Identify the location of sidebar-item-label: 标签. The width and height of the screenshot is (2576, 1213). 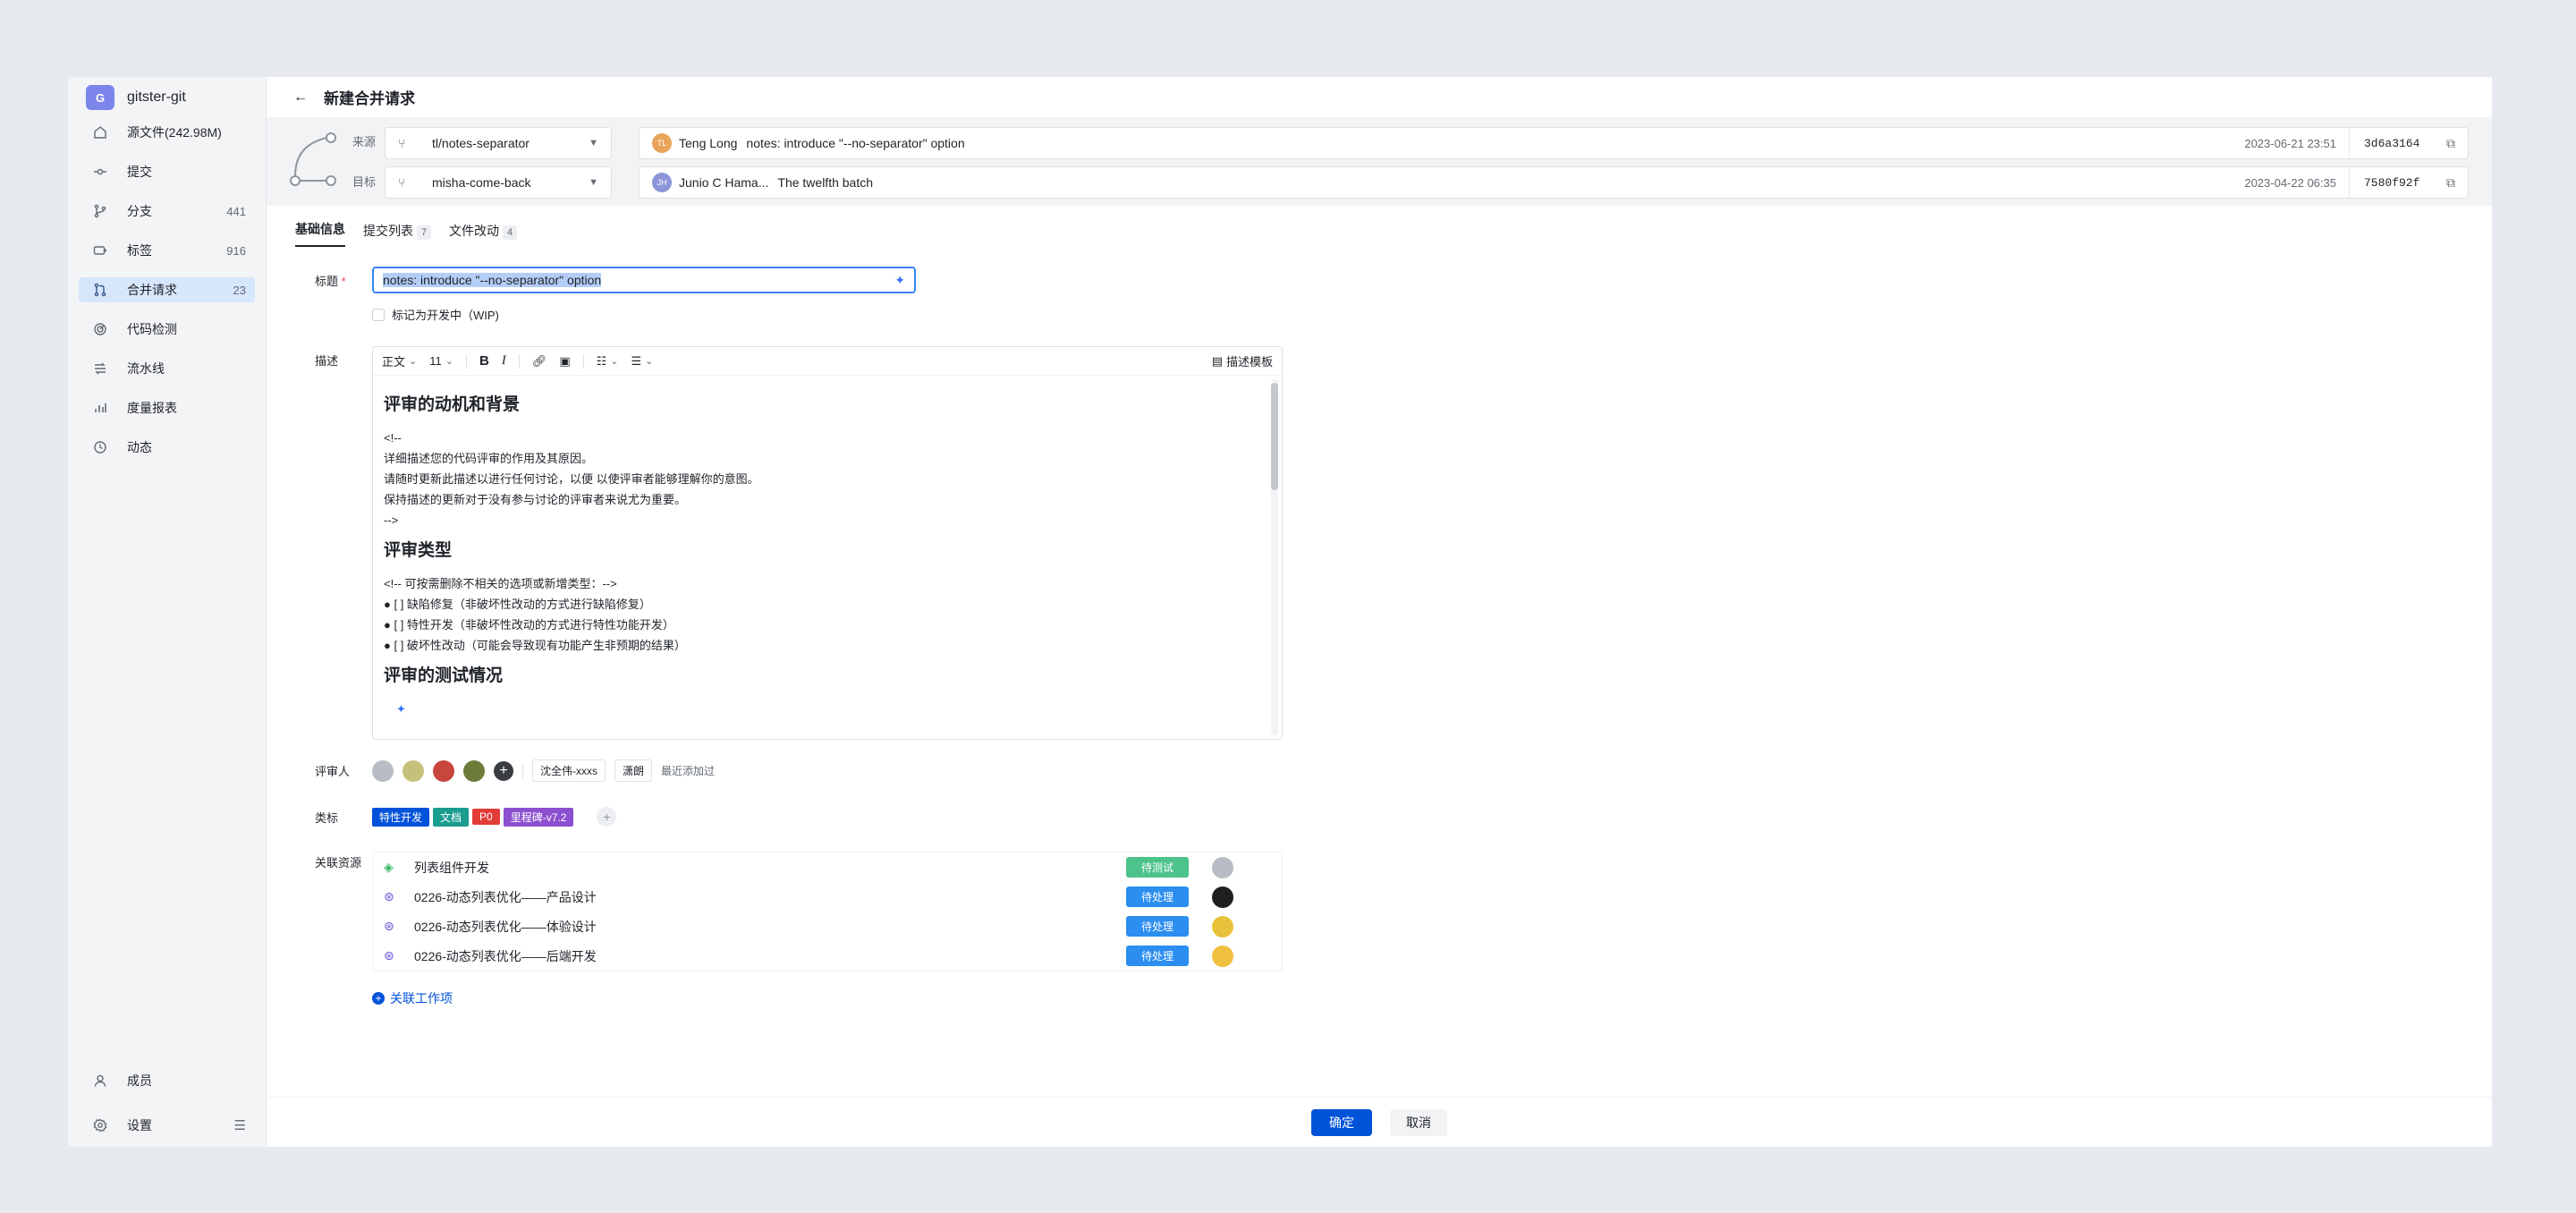
(139, 250).